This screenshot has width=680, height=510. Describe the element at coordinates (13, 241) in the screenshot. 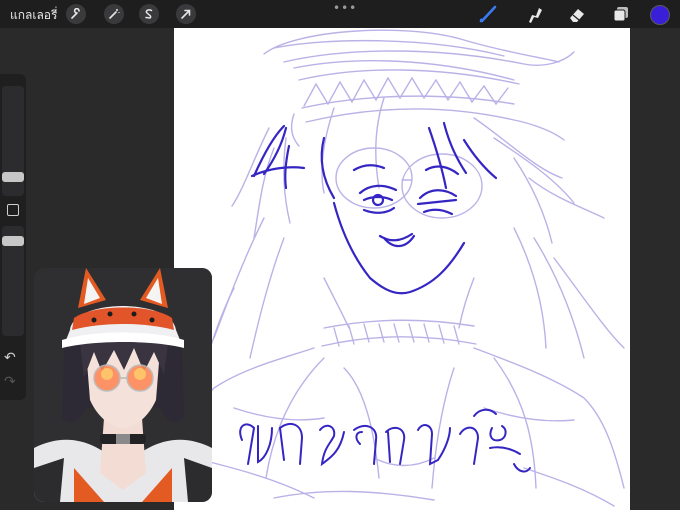

I see `opacity-thumb` at that location.